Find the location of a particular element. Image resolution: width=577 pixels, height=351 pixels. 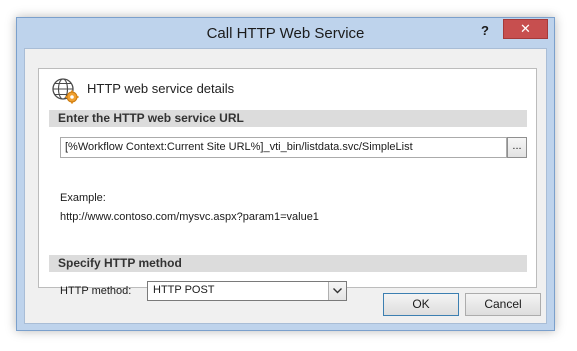

ok-button: OK is located at coordinates (421, 304).